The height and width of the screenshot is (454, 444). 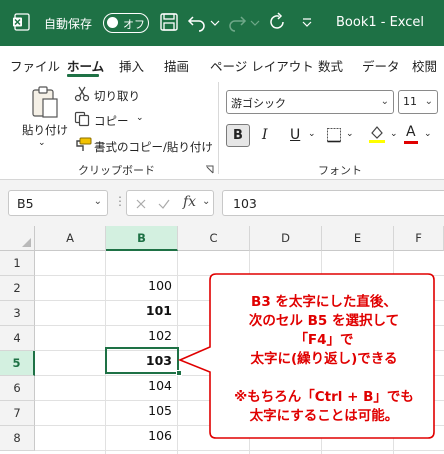 I want to click on callout-line-2: 次のセル B5 を選択して, so click(x=324, y=321).